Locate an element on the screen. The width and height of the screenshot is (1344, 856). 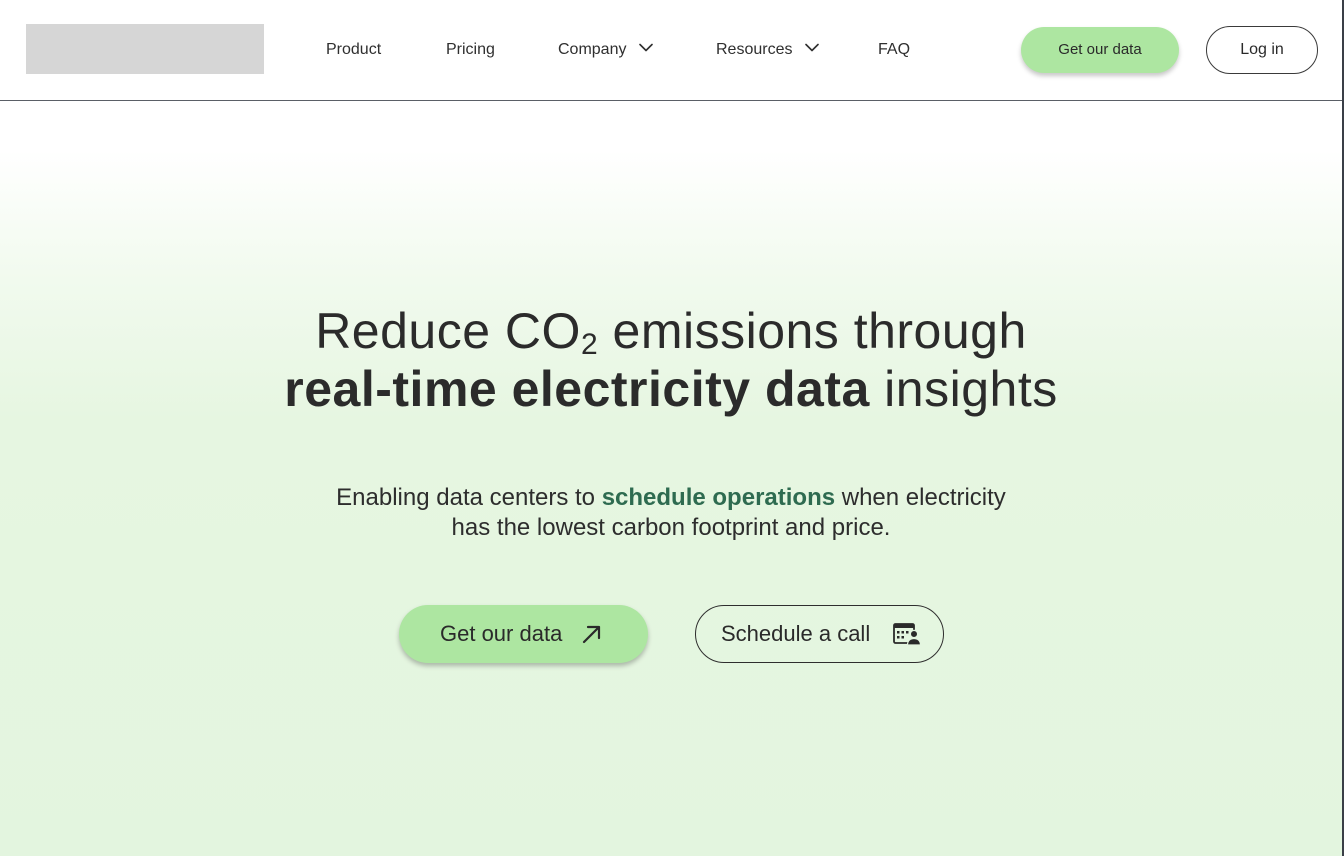
nav-item-pricing: Pricing is located at coordinates (470, 50).